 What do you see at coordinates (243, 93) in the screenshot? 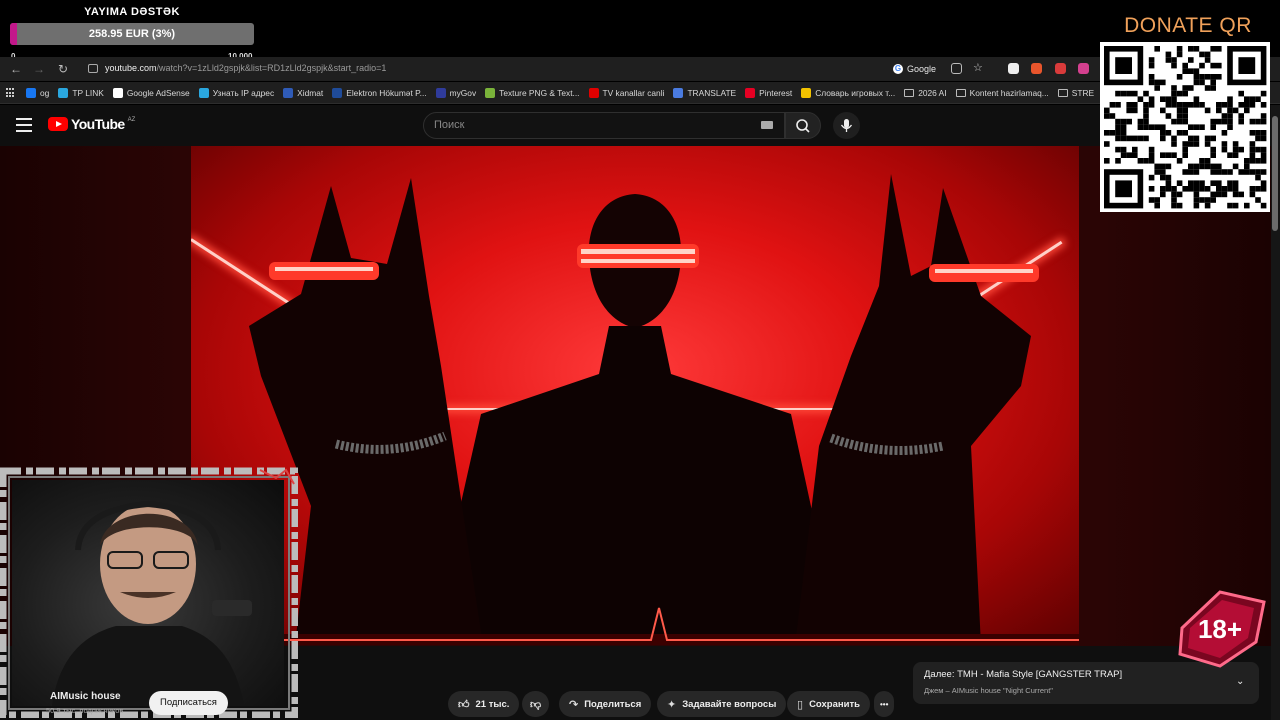
I see `bookmark-label: Узнать IP адрес` at bounding box center [243, 93].